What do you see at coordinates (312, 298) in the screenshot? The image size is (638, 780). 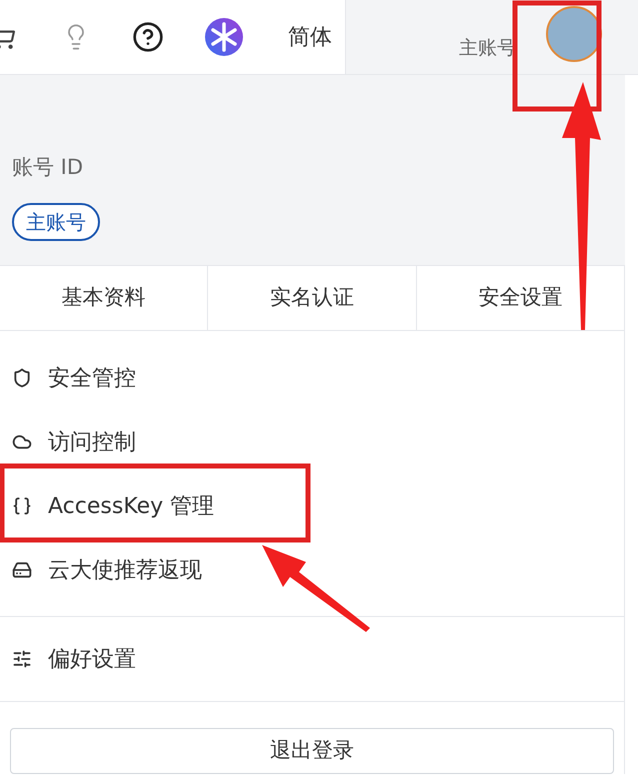 I see `tab: 实名认证` at bounding box center [312, 298].